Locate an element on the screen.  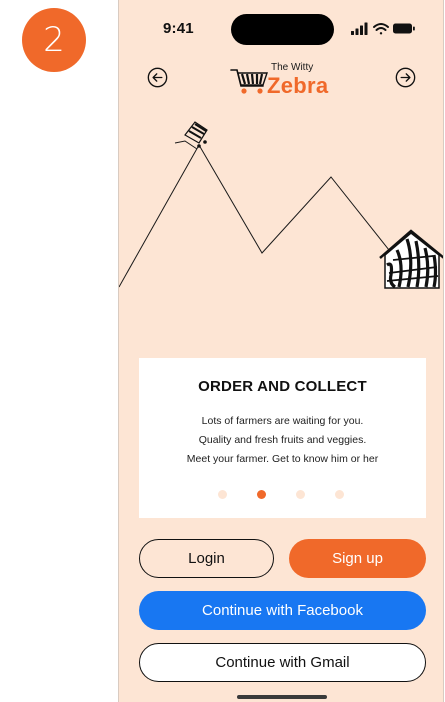
pagination-dots is located at coordinates (282, 495).